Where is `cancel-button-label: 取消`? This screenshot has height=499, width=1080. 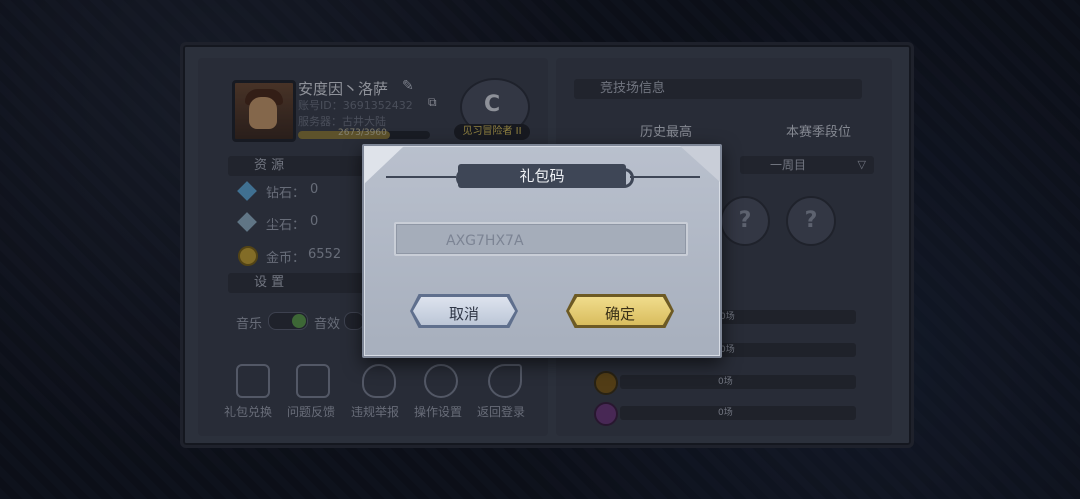
cancel-button-label: 取消 is located at coordinates (464, 311).